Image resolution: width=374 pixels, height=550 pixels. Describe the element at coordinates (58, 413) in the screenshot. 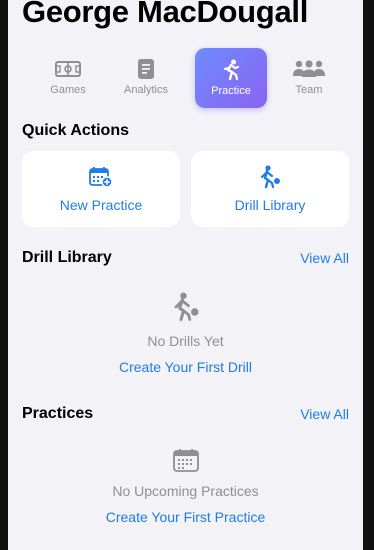

I see `practices-title: Practices` at that location.